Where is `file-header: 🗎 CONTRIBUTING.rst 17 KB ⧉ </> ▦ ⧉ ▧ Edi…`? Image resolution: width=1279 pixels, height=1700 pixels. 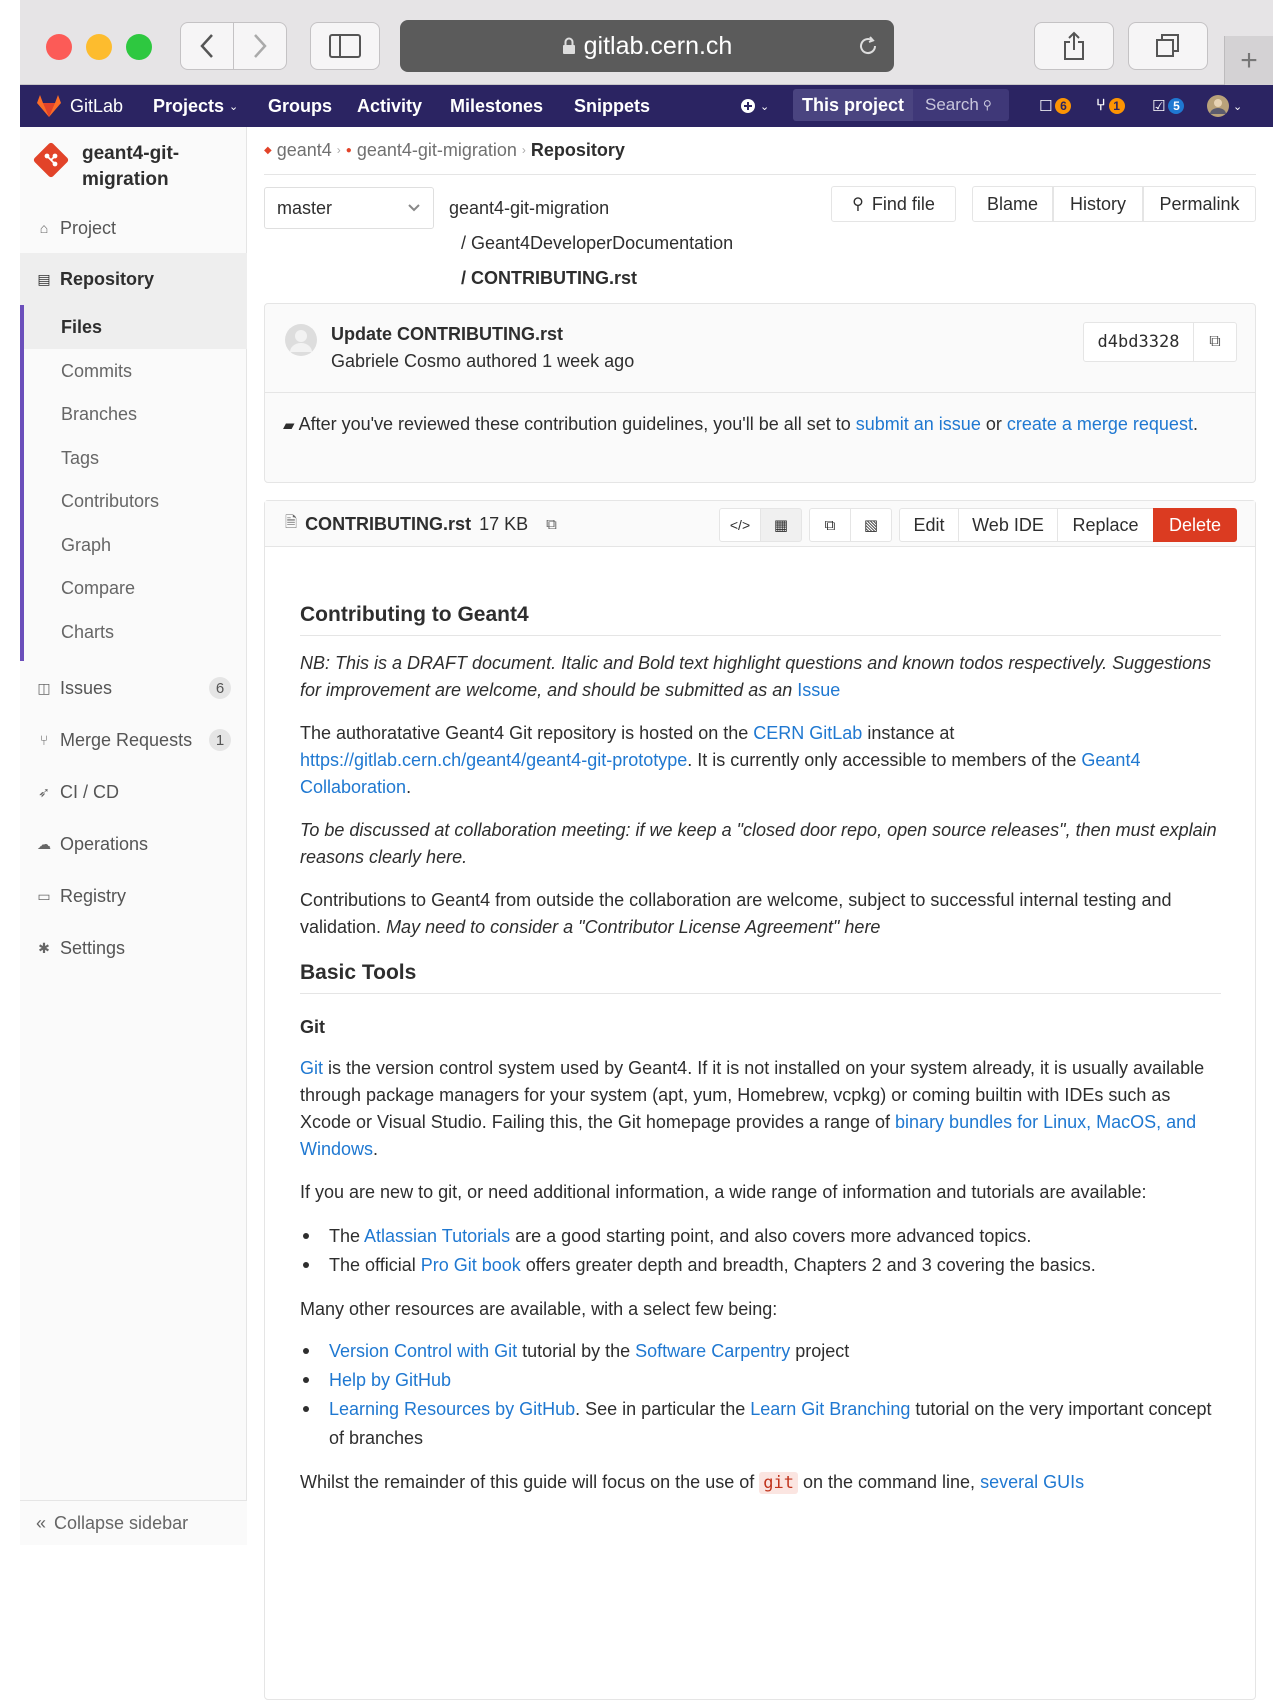
file-header: 🗎 CONTRIBUTING.rst 17 KB ⧉ </> ▦ ⧉ ▧ Edi… is located at coordinates (760, 524).